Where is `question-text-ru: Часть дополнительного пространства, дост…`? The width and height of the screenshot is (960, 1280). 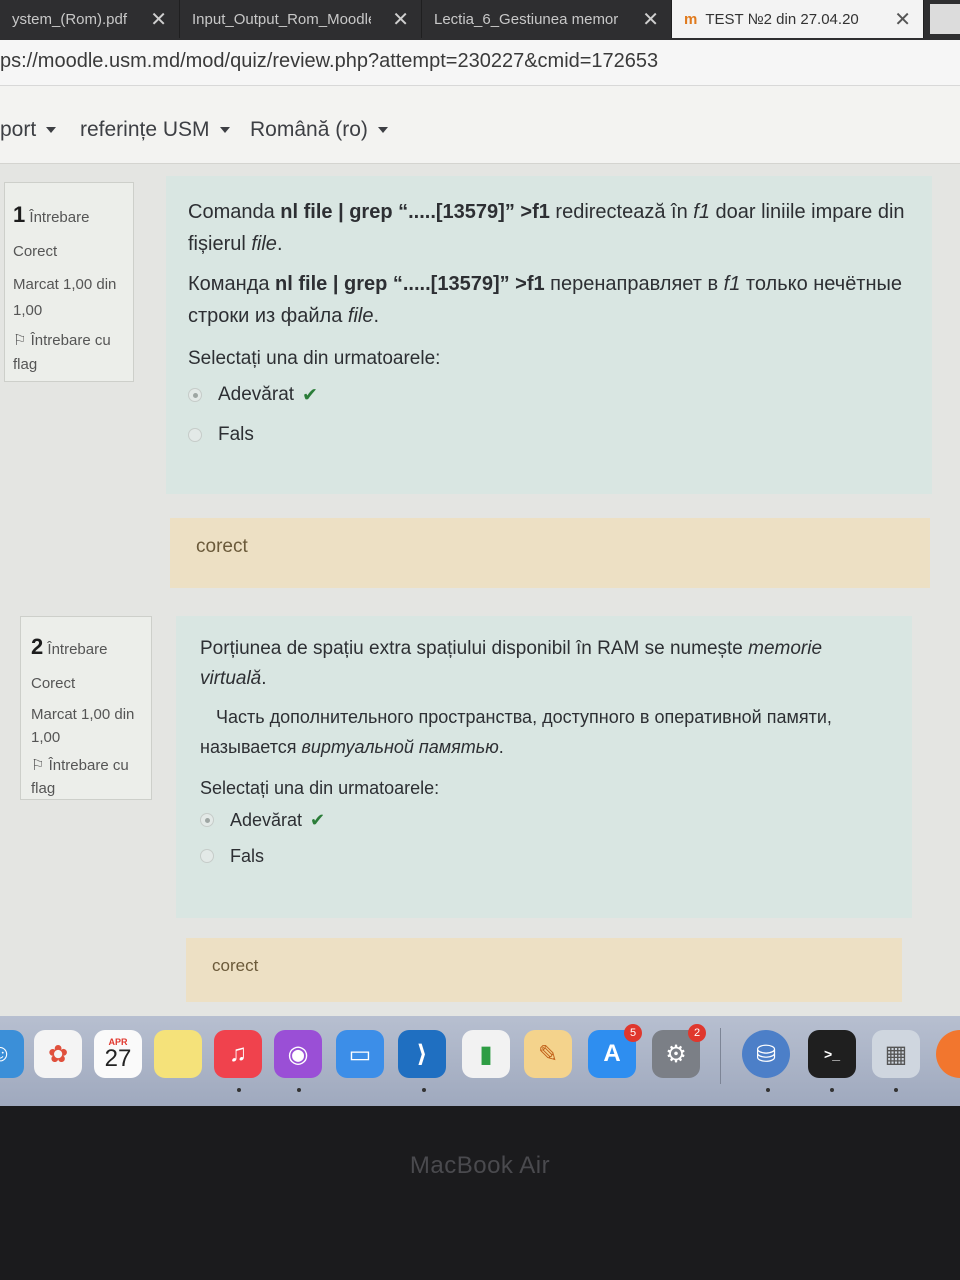
question-text-ru: Часть дополнительного пространства, дост… is located at coordinates (516, 732).